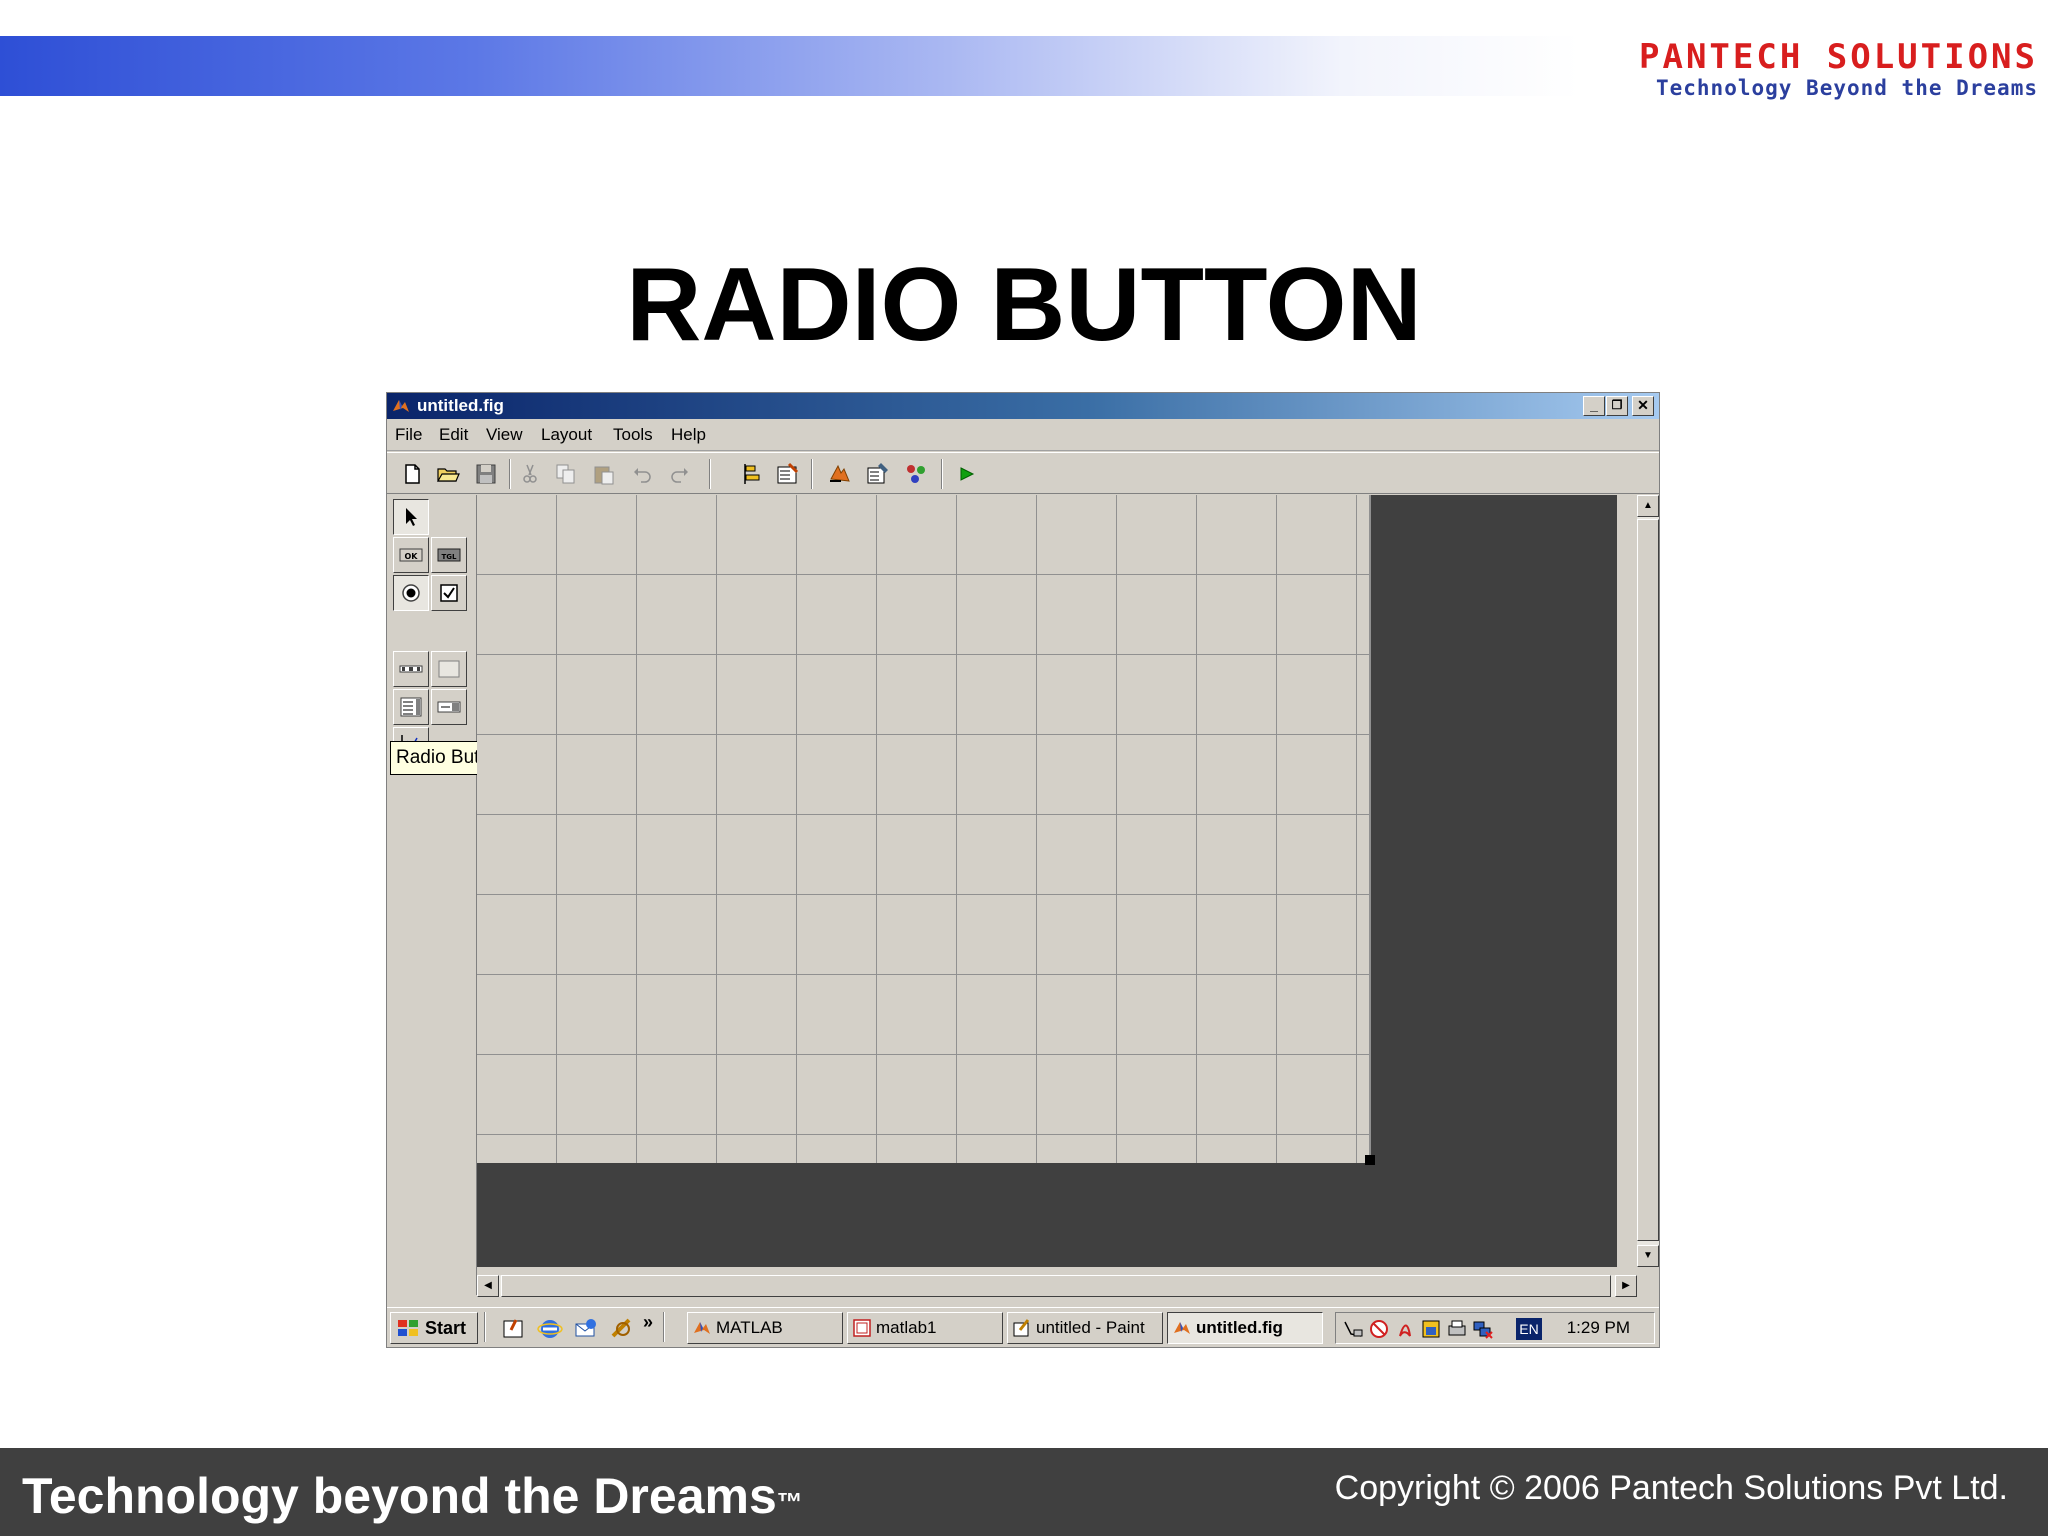 The height and width of the screenshot is (1536, 2048). I want to click on scroll-right-icon: ▶, so click(1626, 1286).